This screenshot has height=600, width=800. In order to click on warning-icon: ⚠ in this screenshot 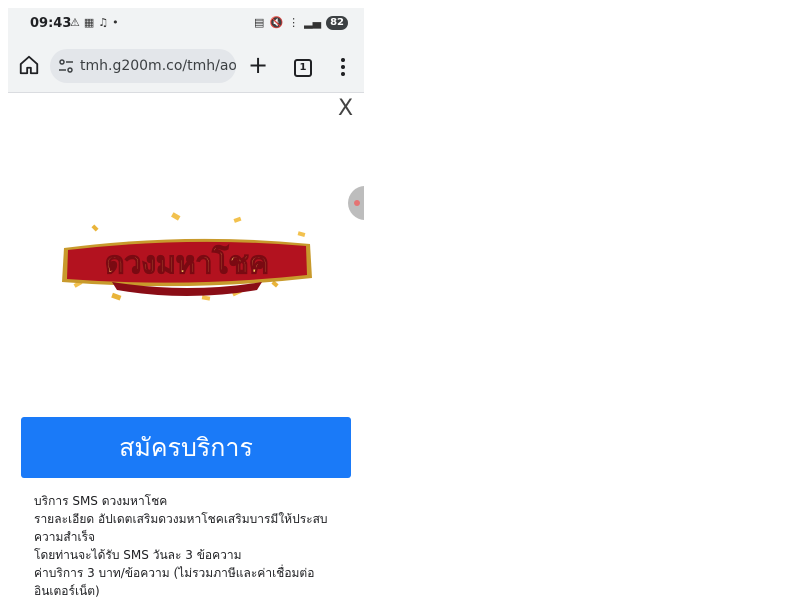, I will do `click(75, 22)`.